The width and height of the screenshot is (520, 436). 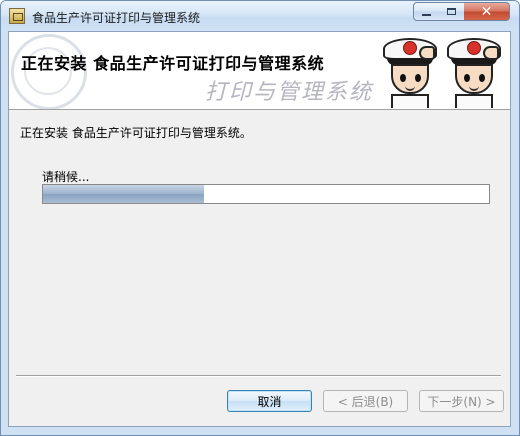 I want to click on minimize-icon, so click(x=426, y=14).